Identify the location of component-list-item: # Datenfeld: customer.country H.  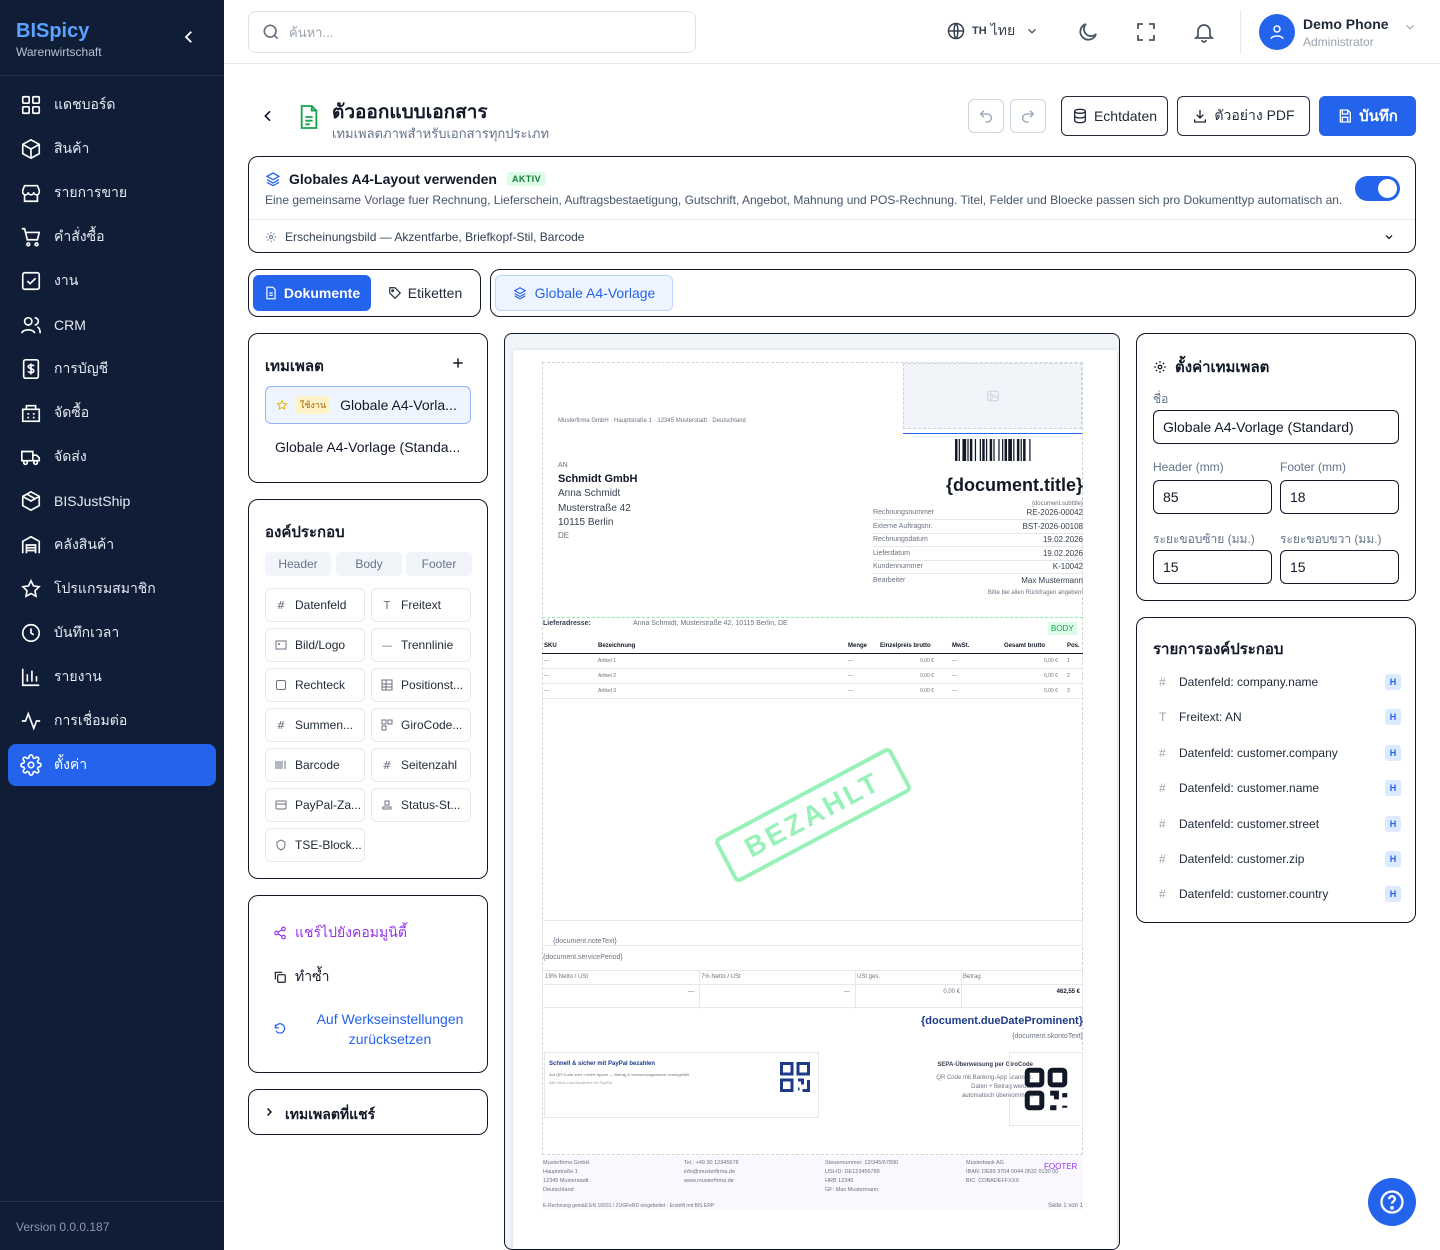
(1284, 894).